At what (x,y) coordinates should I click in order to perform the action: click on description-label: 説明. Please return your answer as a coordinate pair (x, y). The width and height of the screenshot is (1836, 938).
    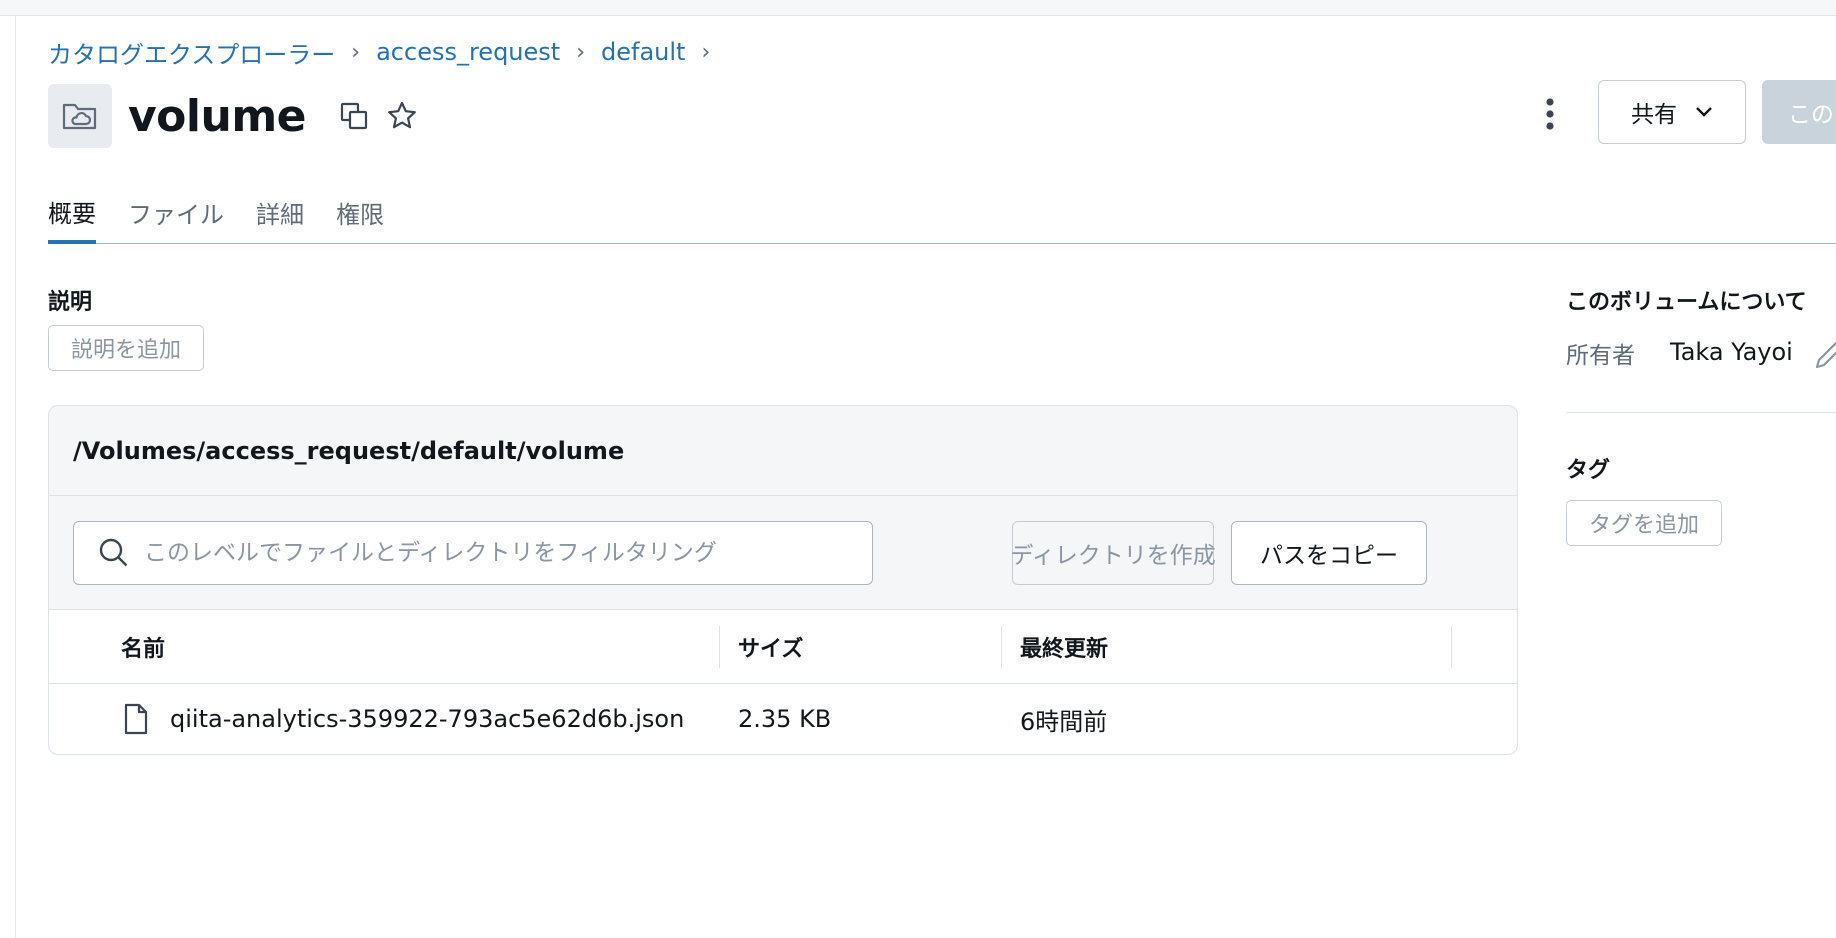
    Looking at the image, I should click on (70, 302).